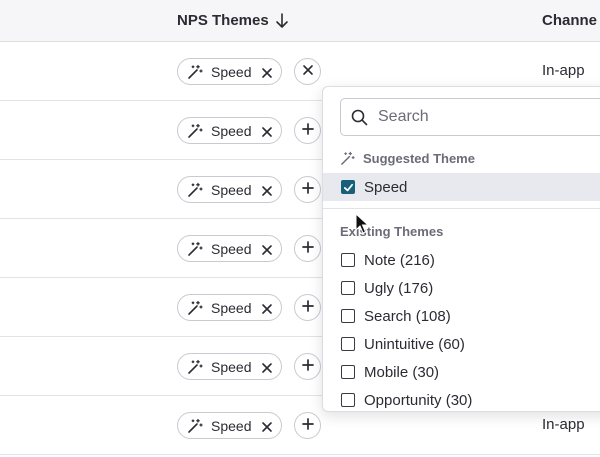  I want to click on theme-option-label: Mobile (30), so click(402, 372).